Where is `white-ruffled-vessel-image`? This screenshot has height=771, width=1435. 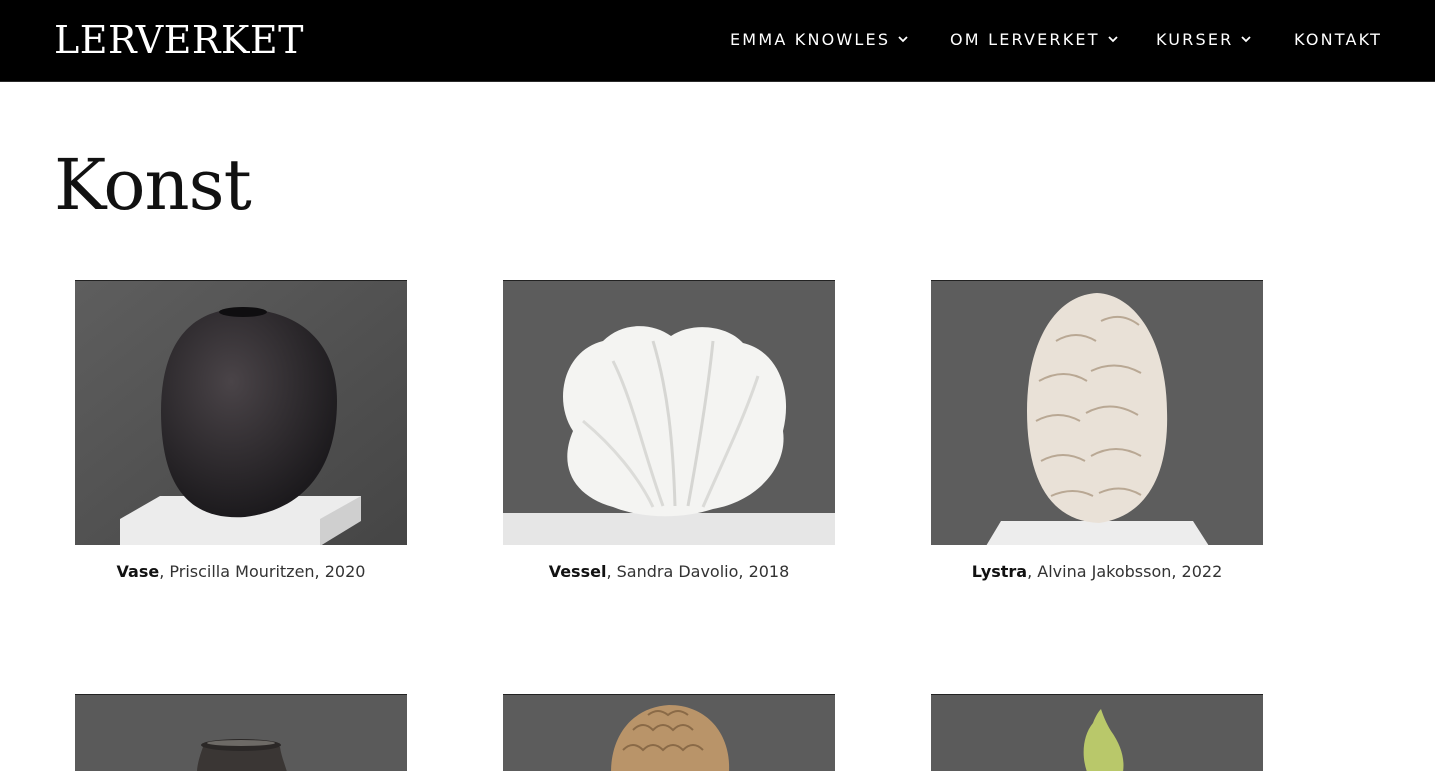 white-ruffled-vessel-image is located at coordinates (669, 412).